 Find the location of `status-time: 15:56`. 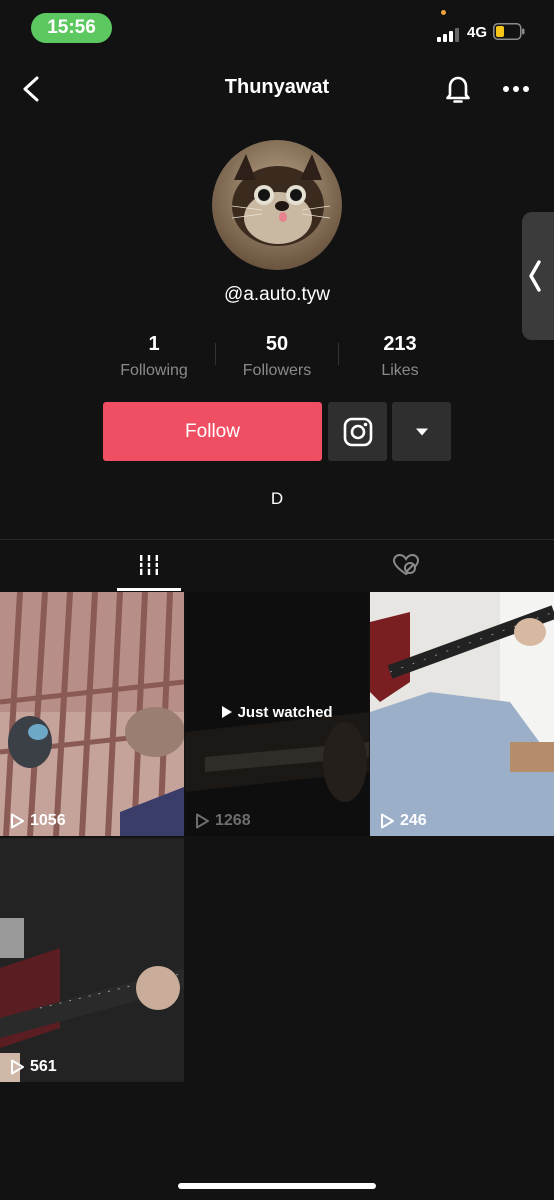

status-time: 15:56 is located at coordinates (71, 28).